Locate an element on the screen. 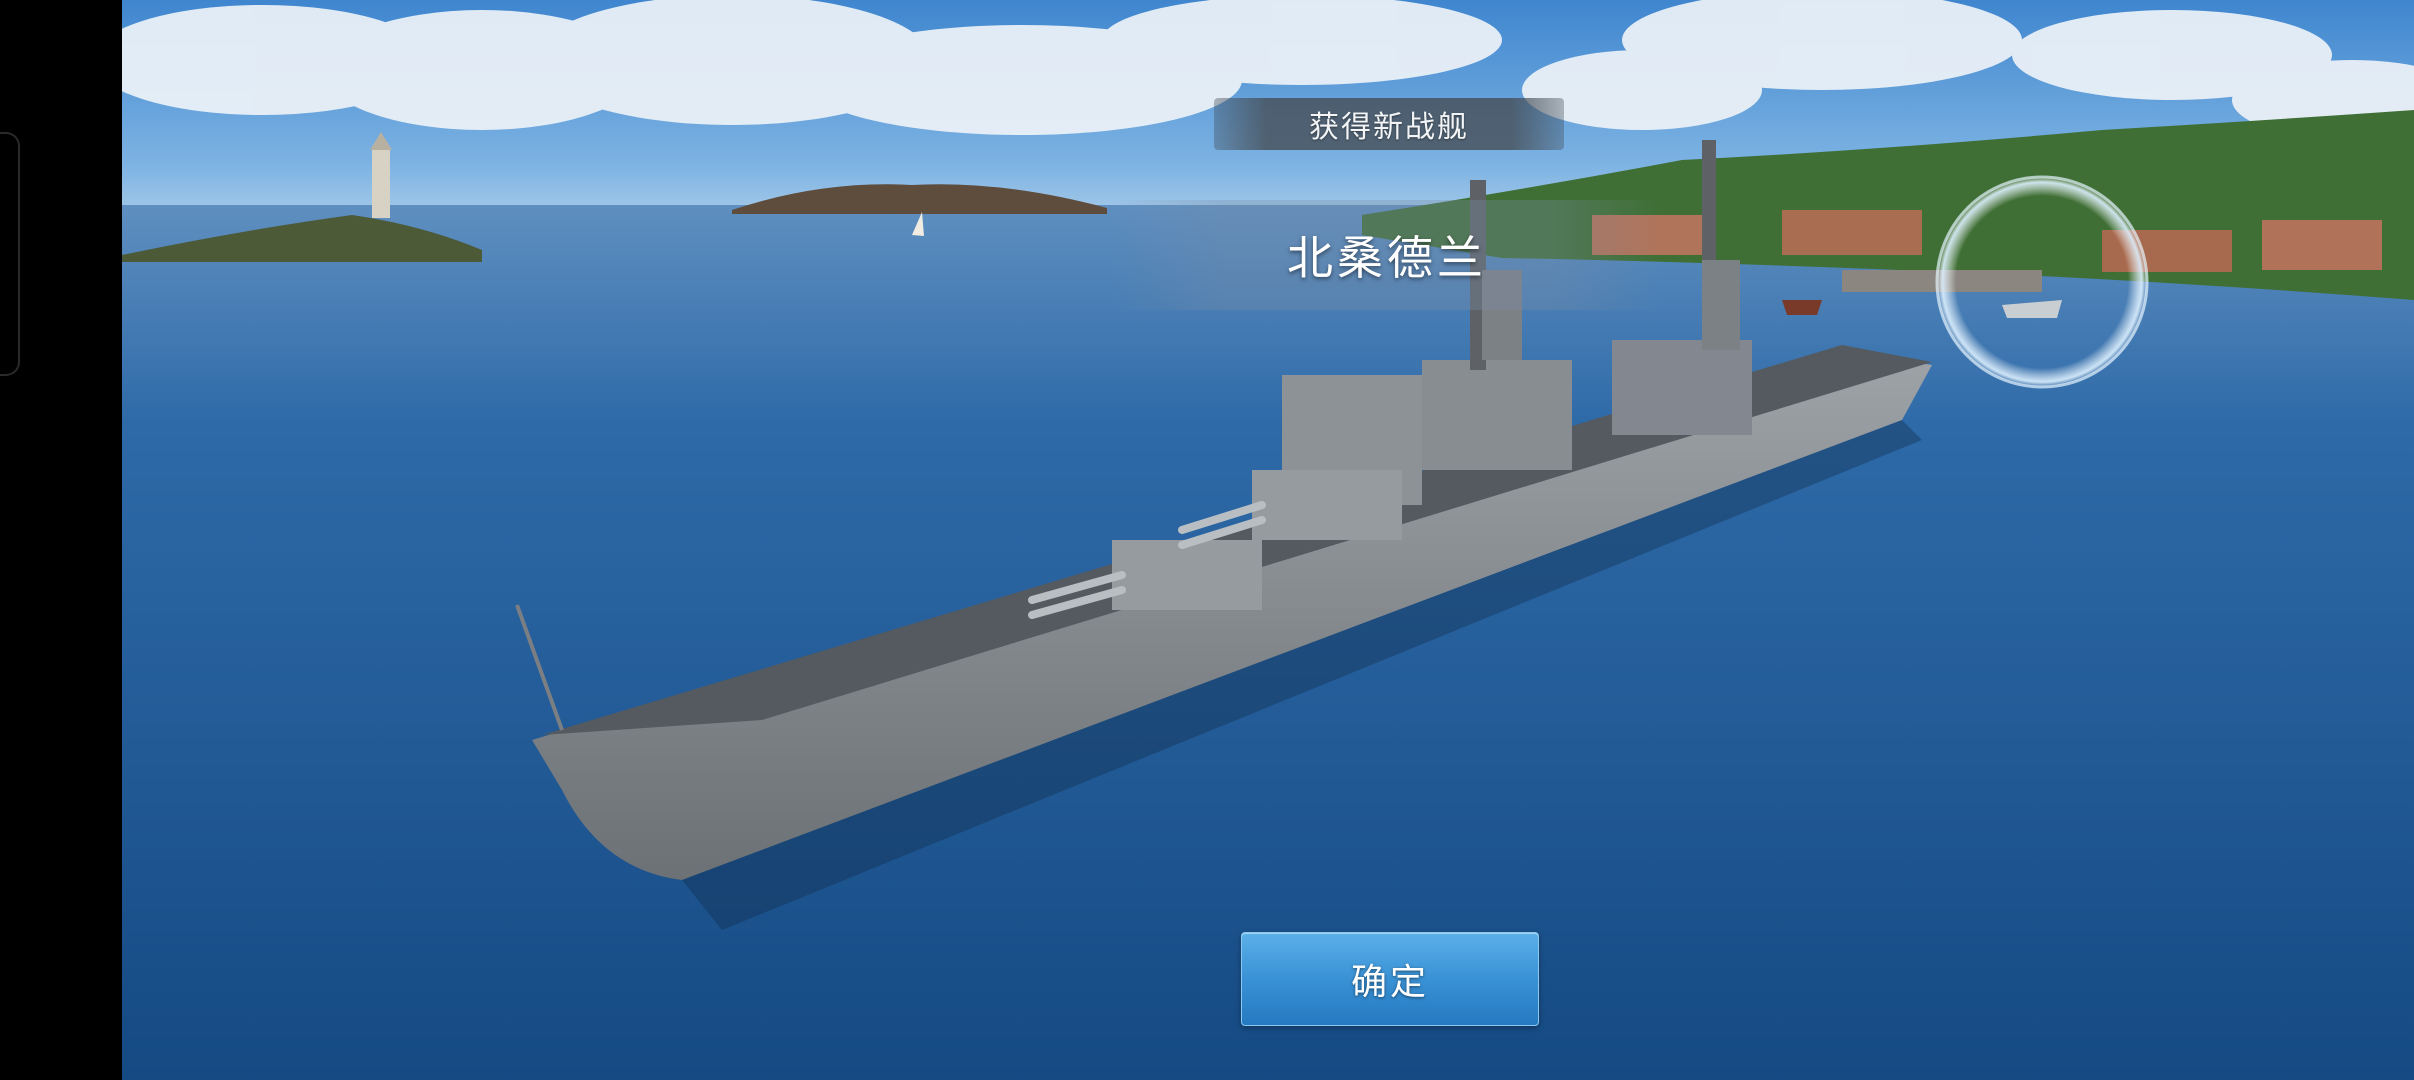 The width and height of the screenshot is (2414, 1080). screen-edge-handle is located at coordinates (10, 254).